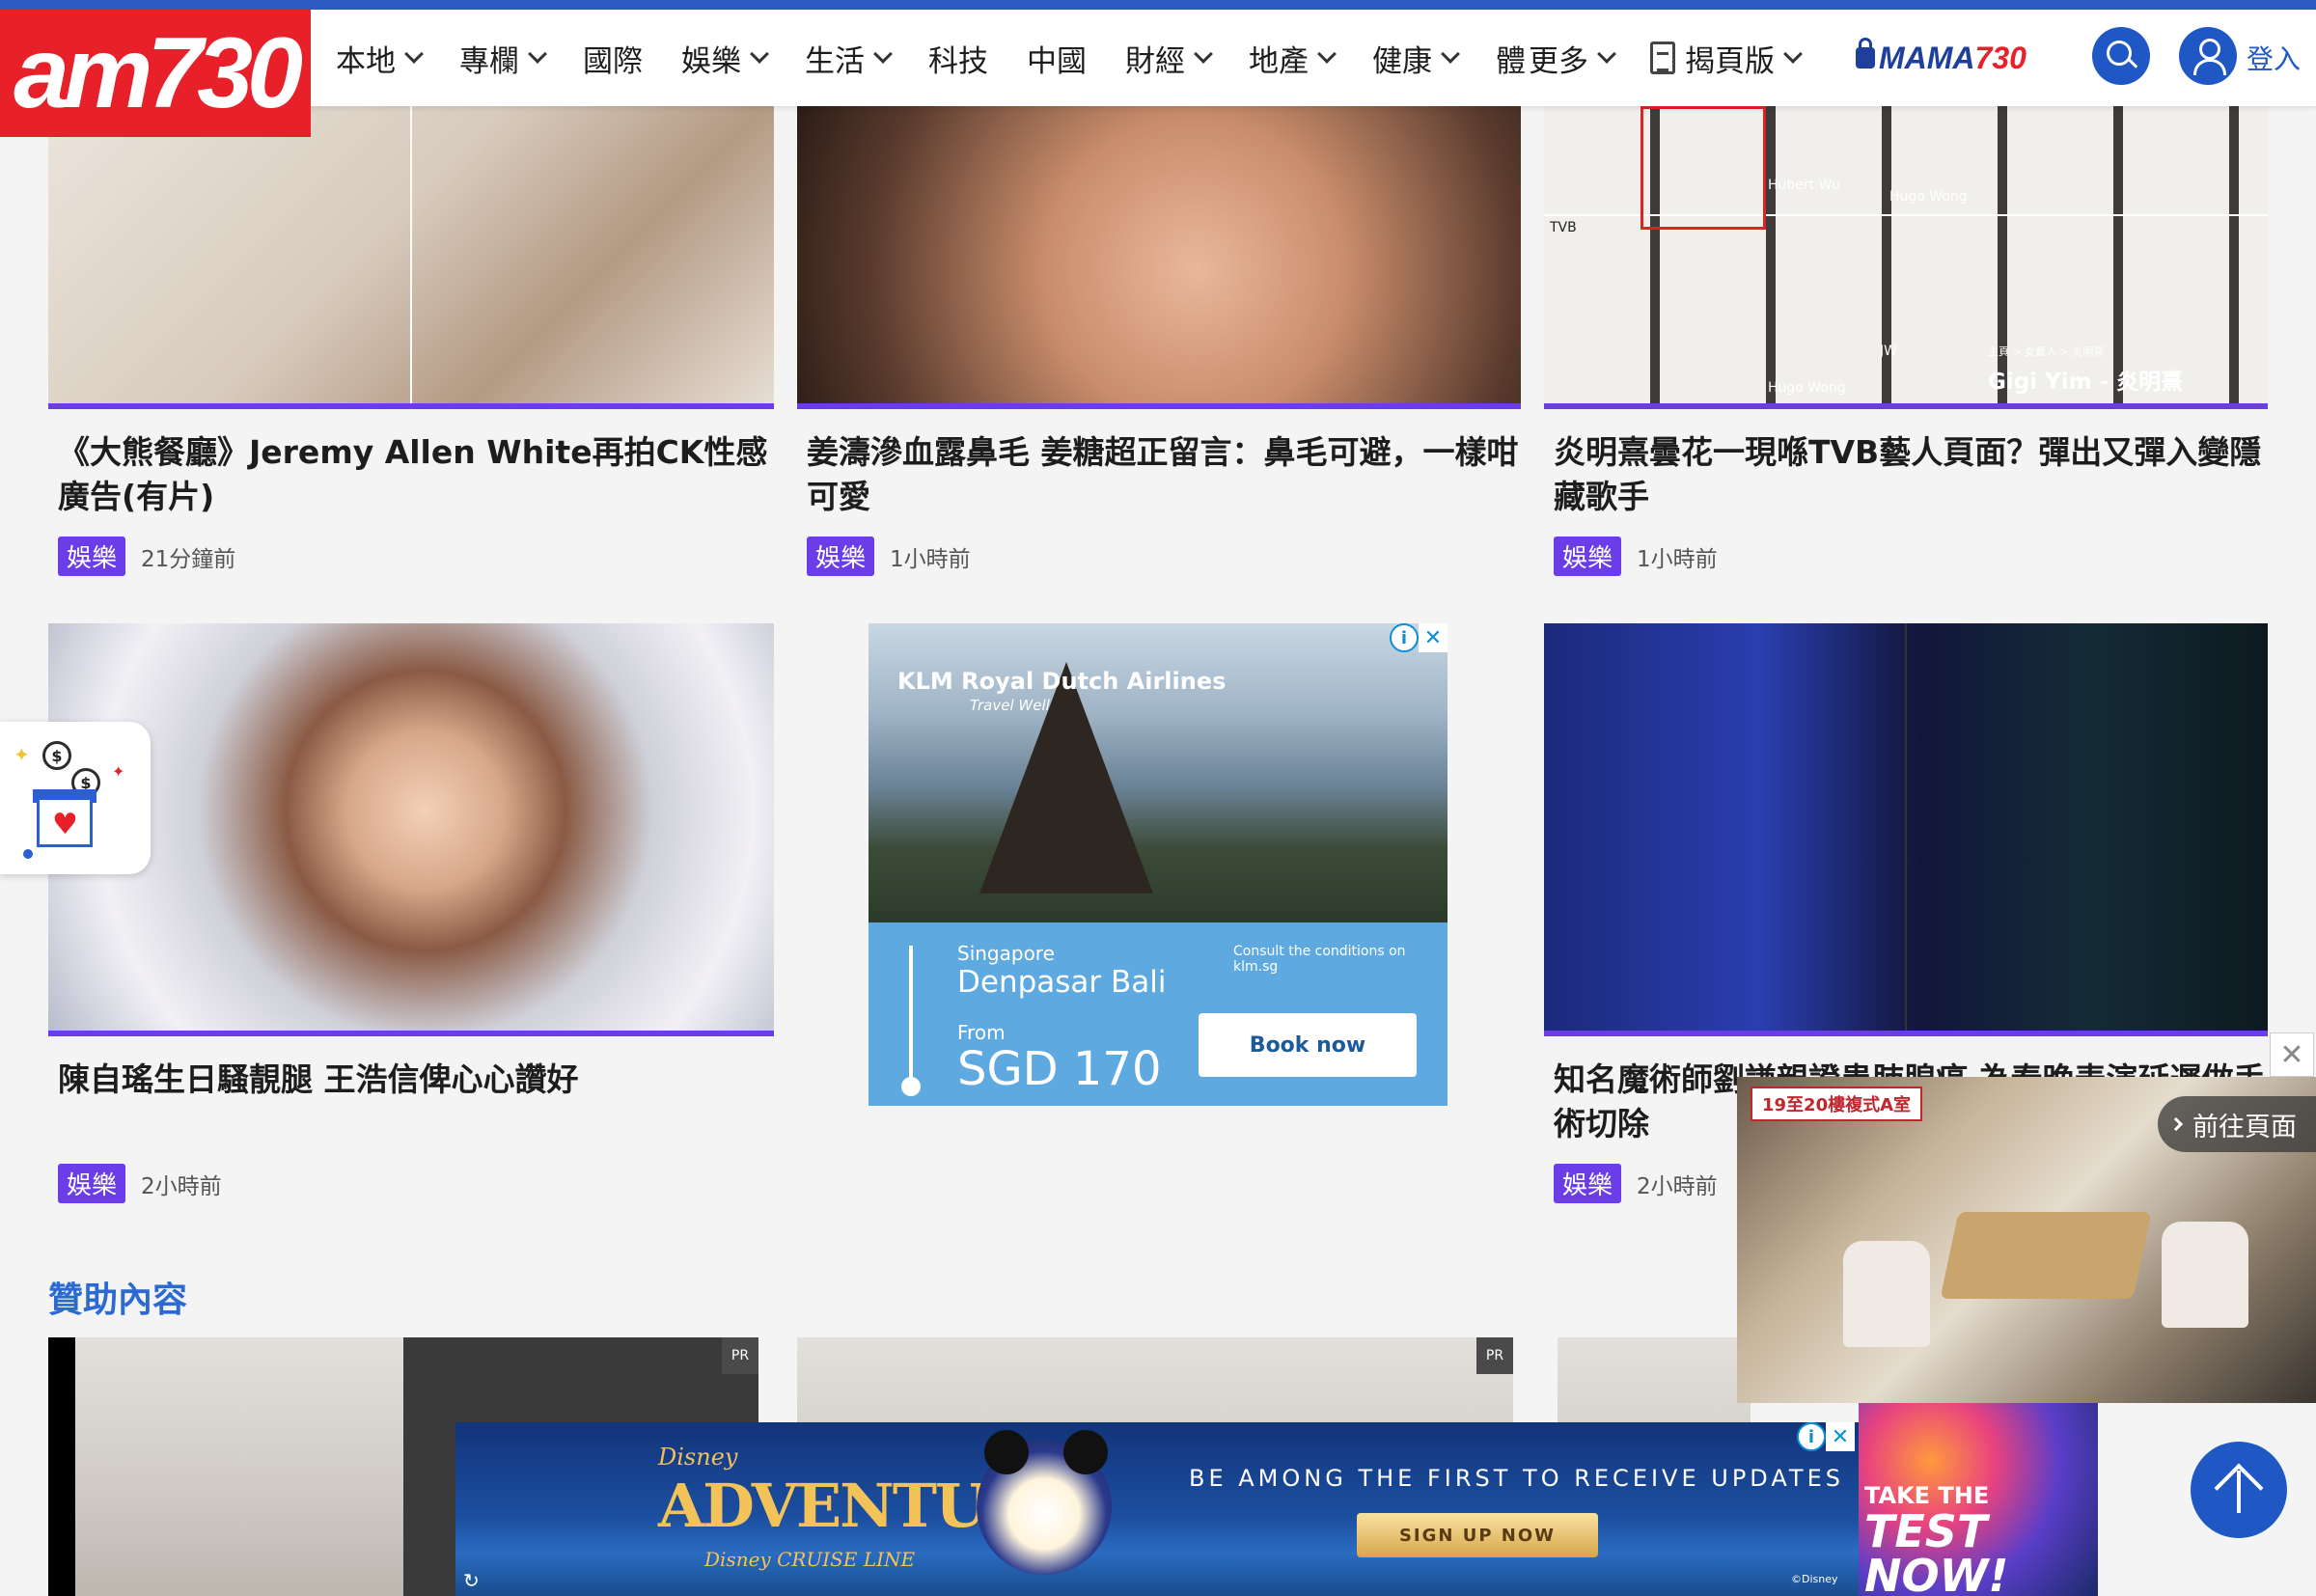 The width and height of the screenshot is (2316, 1596). I want to click on conditions-note: Consult the conditions on klm.sg, so click(1319, 960).